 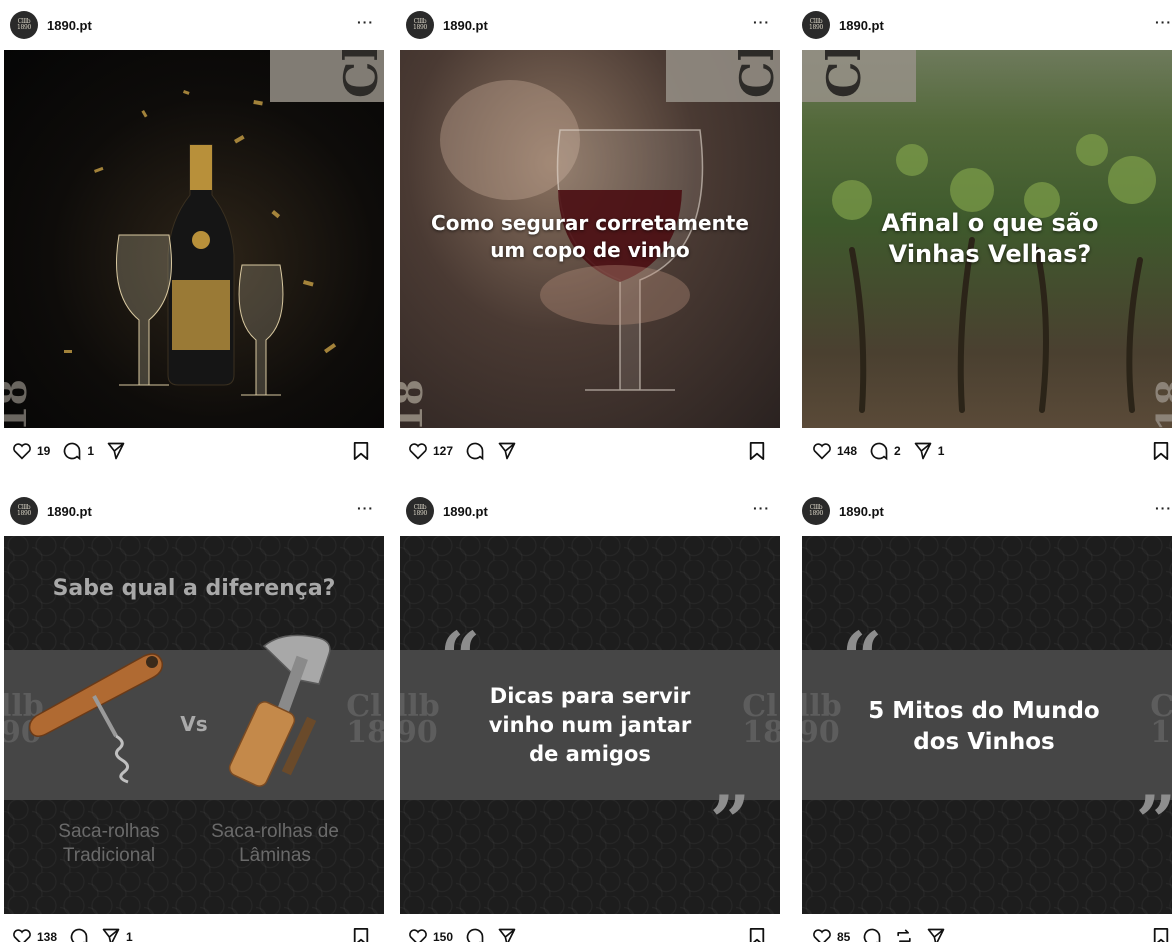 I want to click on like-count: 85, so click(x=844, y=936).